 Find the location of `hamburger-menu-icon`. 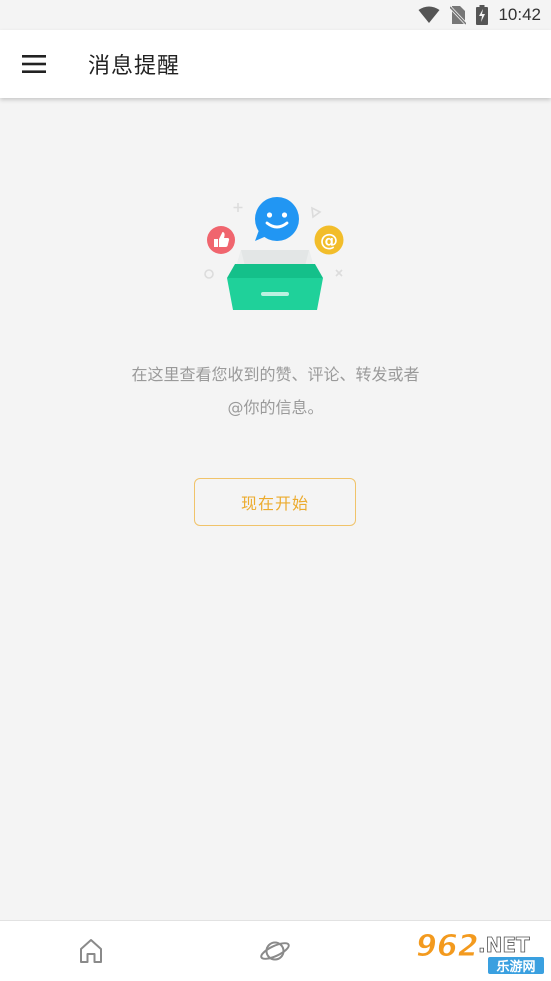

hamburger-menu-icon is located at coordinates (34, 64).